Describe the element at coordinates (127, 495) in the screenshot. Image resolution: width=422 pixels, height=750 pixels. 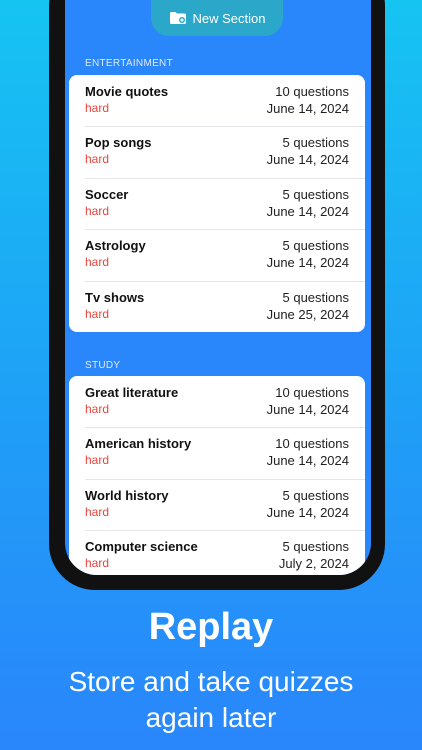
I see `quiz-name: World history` at that location.